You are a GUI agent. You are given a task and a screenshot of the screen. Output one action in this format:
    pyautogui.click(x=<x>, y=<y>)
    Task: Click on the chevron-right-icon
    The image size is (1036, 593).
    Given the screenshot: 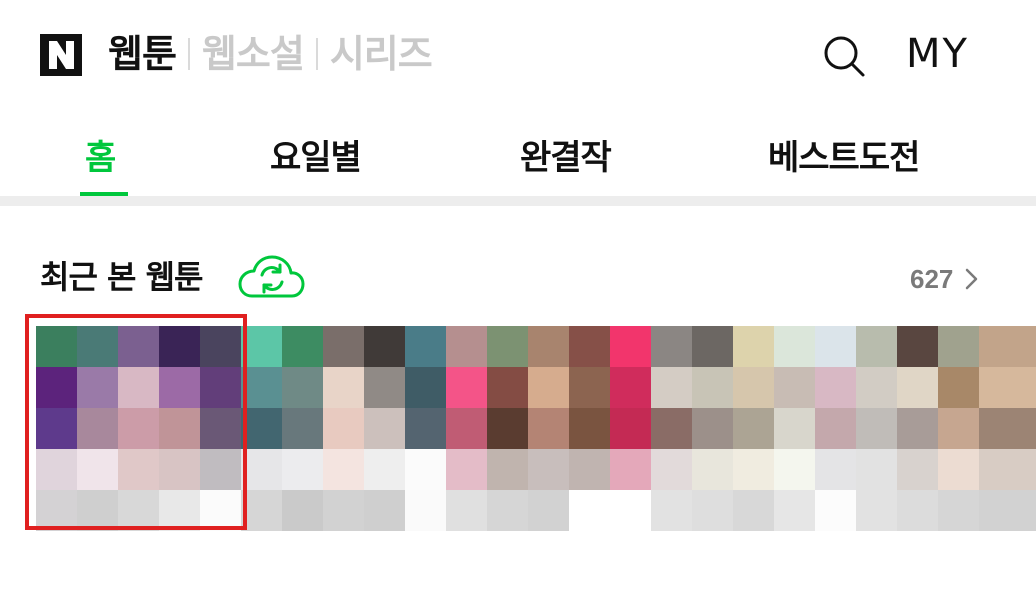 What is the action you would take?
    pyautogui.click(x=971, y=279)
    